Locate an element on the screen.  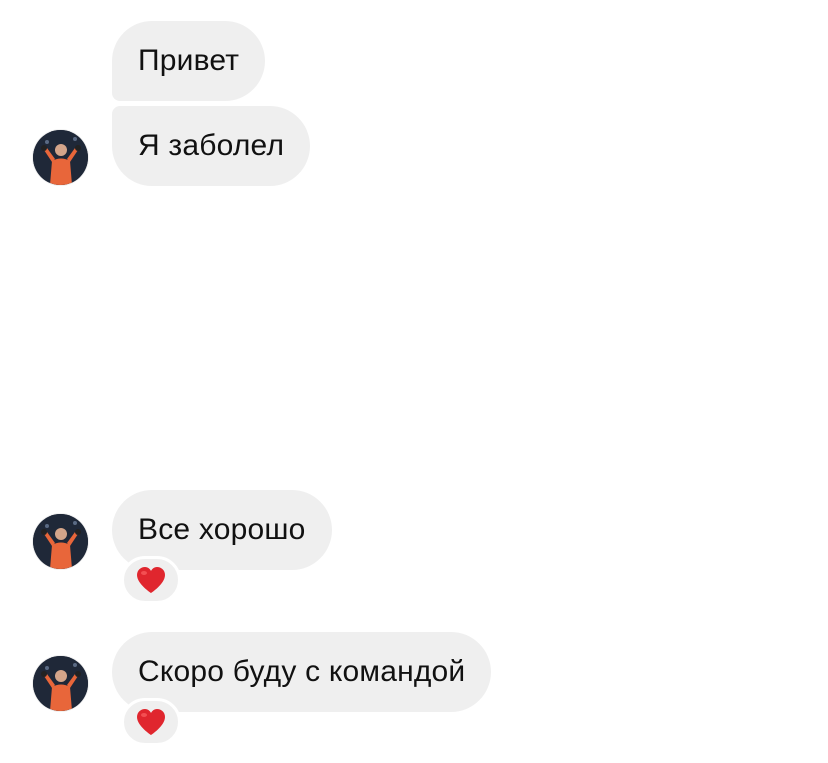
message-text: Я заболел is located at coordinates (211, 145).